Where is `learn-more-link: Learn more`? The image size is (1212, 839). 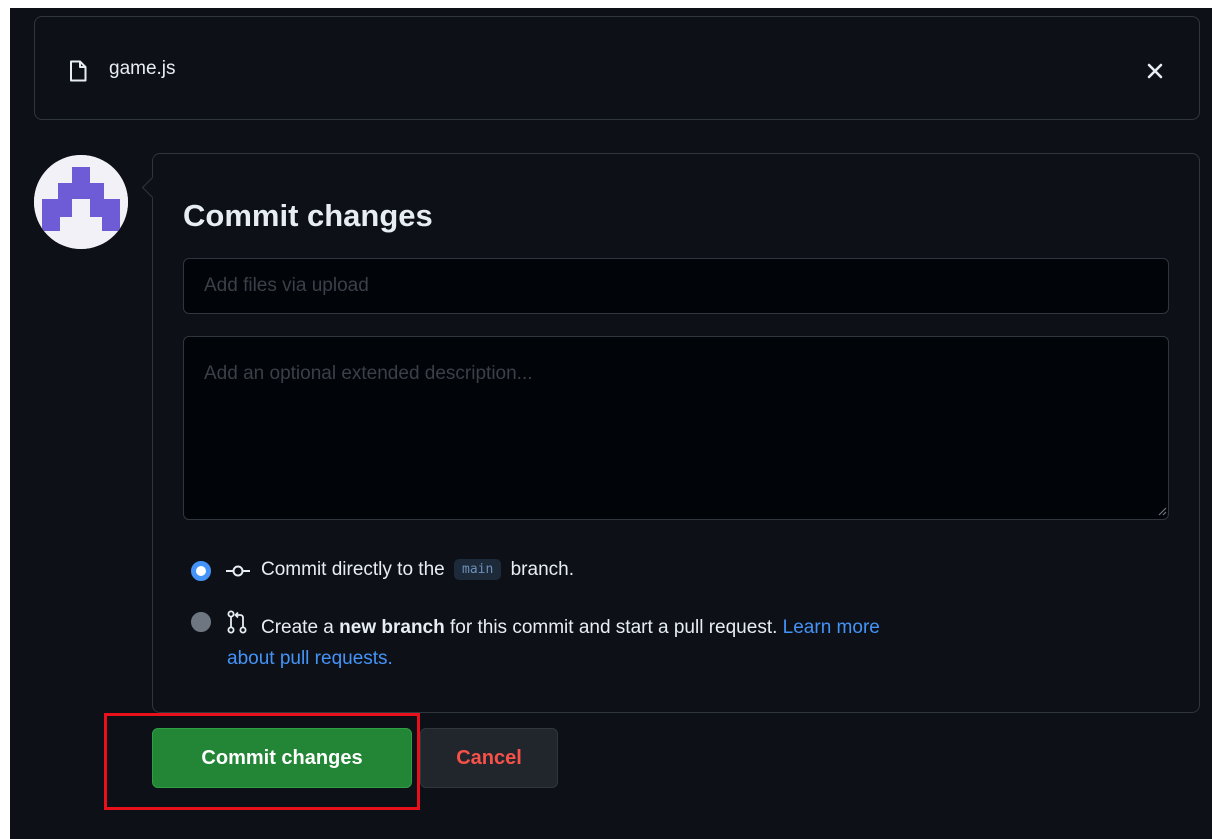
learn-more-link: Learn more is located at coordinates (831, 627).